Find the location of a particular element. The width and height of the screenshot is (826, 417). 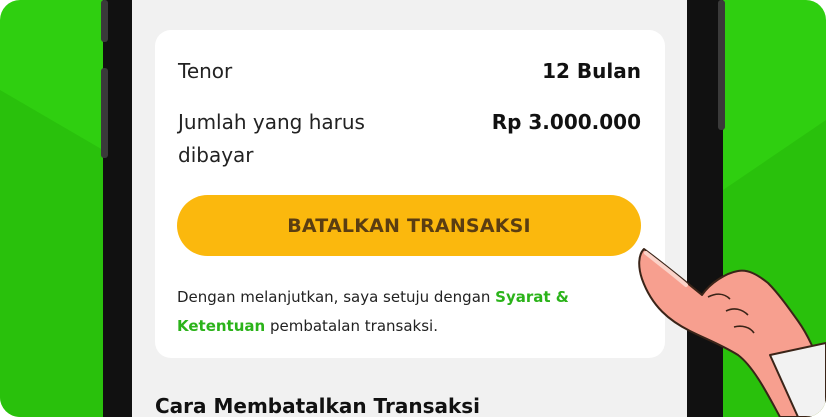

amount-label: Jumlah yang harus is located at coordinates (271, 122).